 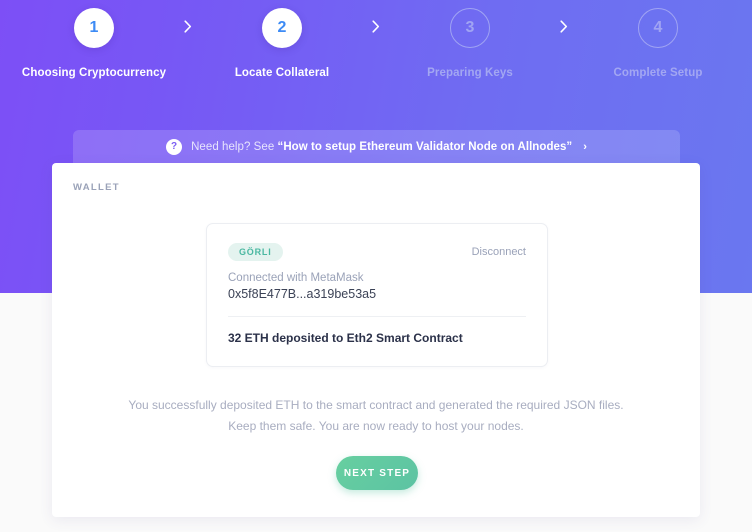 I want to click on step-4-complete-setup: 4 Complete Setup, so click(x=658, y=43).